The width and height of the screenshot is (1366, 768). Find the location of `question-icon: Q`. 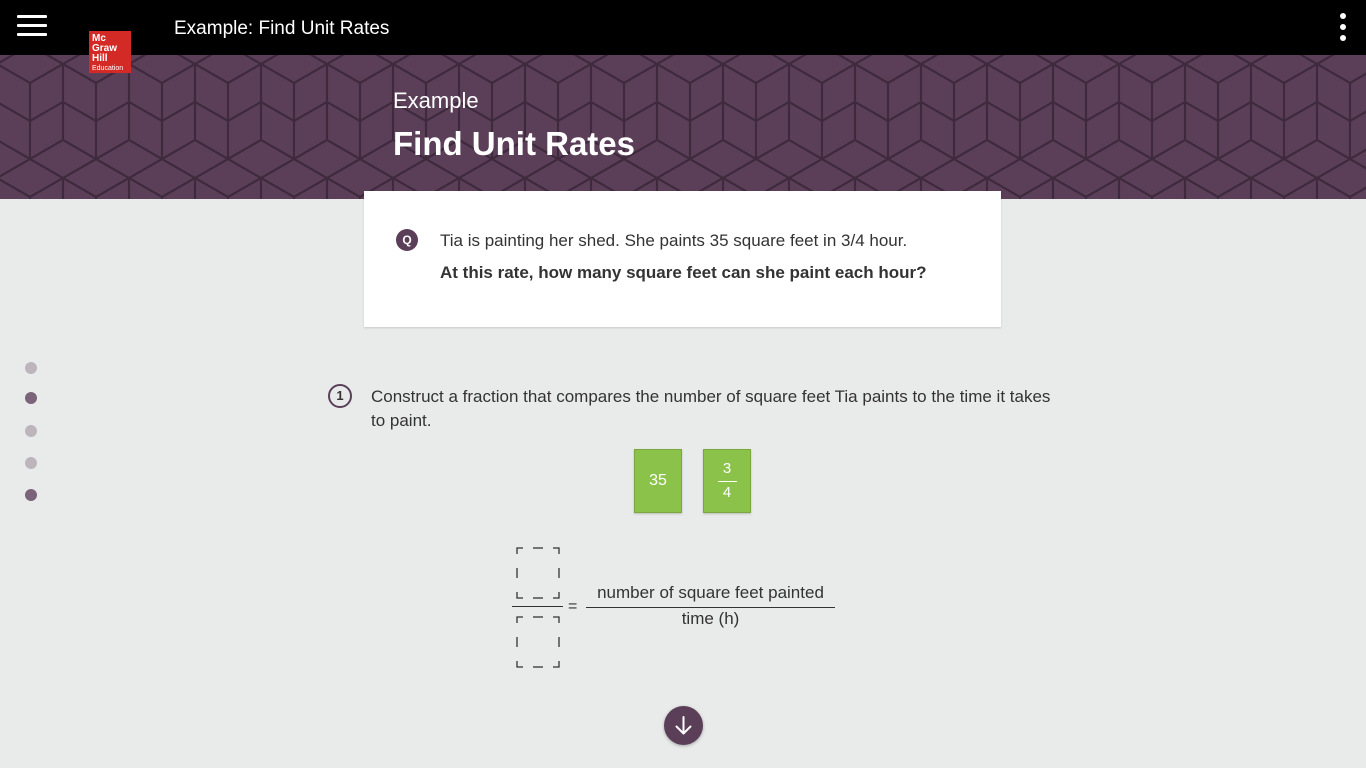

question-icon: Q is located at coordinates (407, 240).